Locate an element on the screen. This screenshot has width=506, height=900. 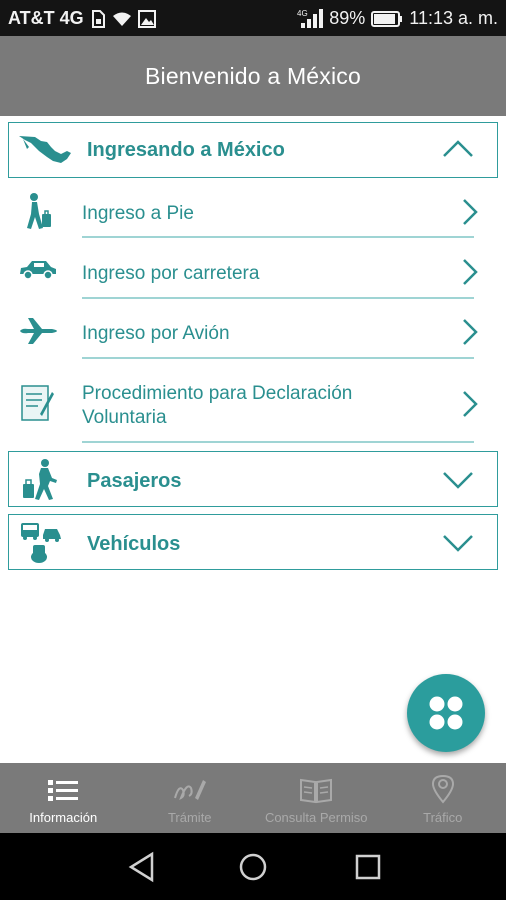
four-dots-grid-icon is located at coordinates (446, 713).